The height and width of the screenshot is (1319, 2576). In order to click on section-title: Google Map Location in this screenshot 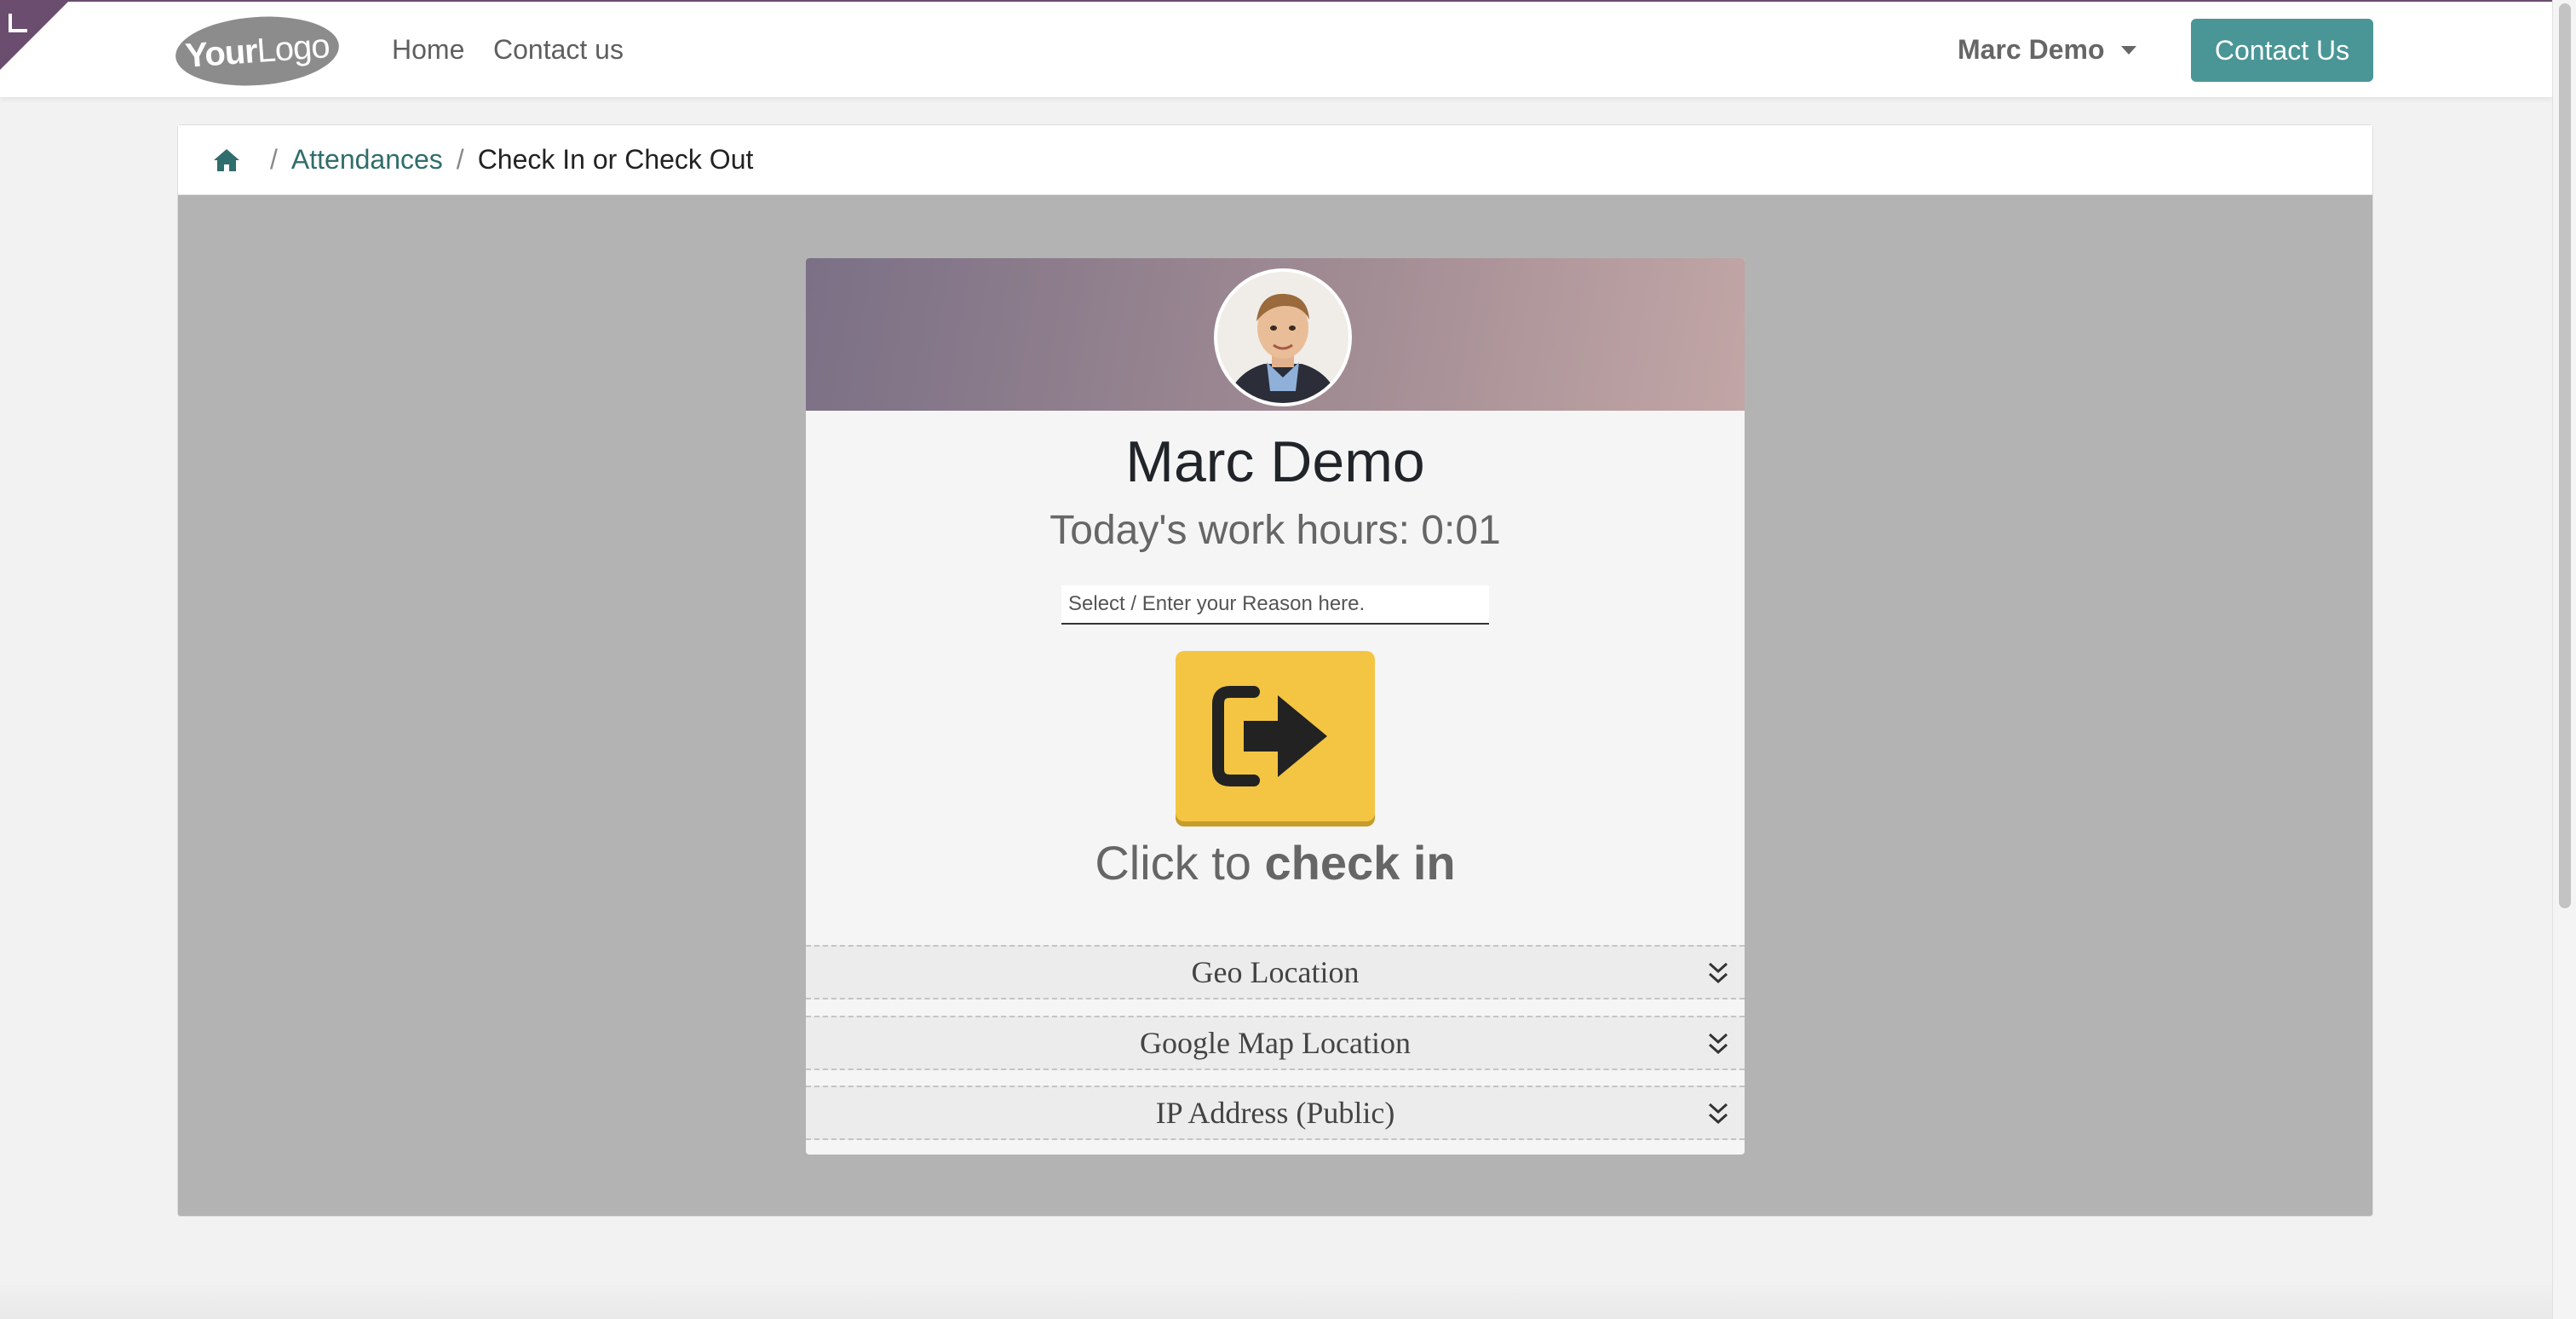, I will do `click(1276, 1043)`.